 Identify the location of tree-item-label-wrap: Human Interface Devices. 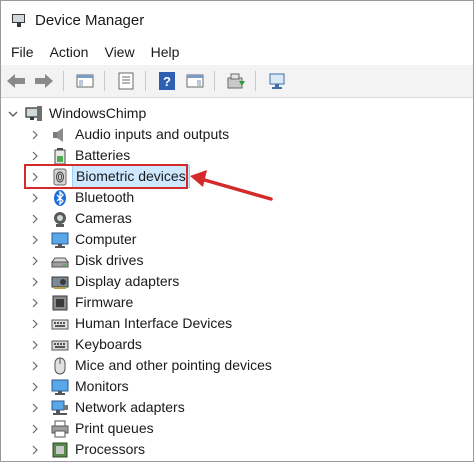
(153, 323).